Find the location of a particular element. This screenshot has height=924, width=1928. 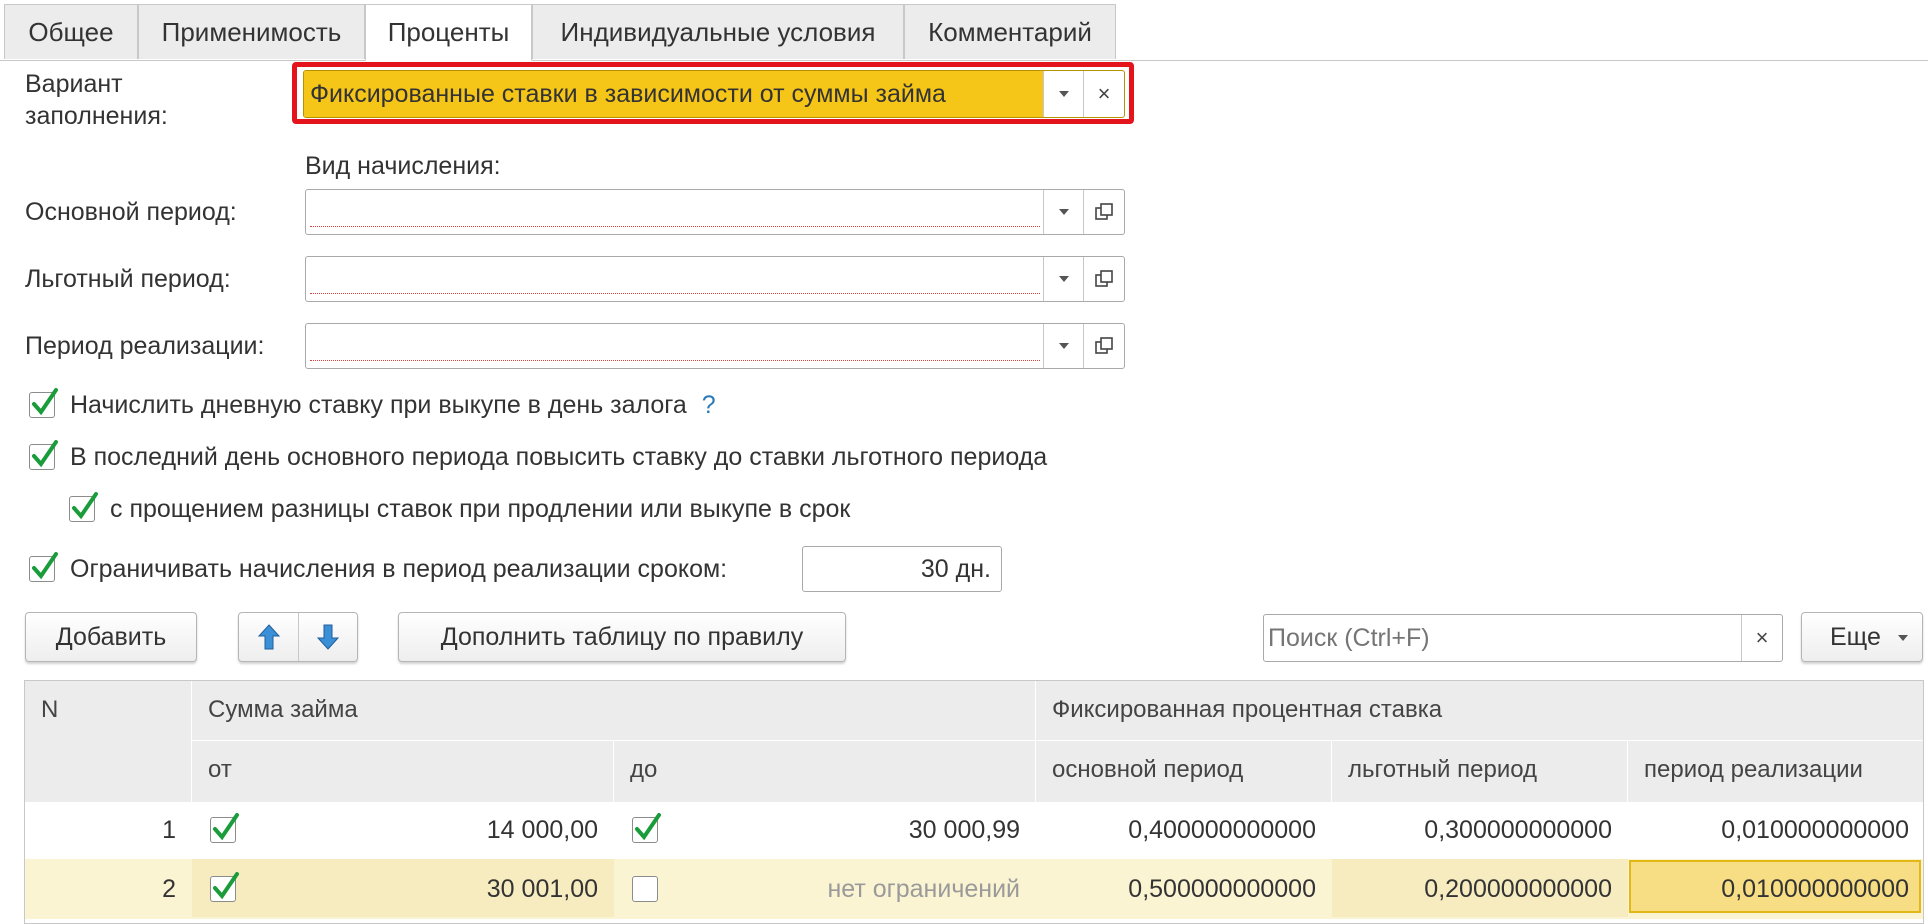

move-down-button is located at coordinates (328, 637).